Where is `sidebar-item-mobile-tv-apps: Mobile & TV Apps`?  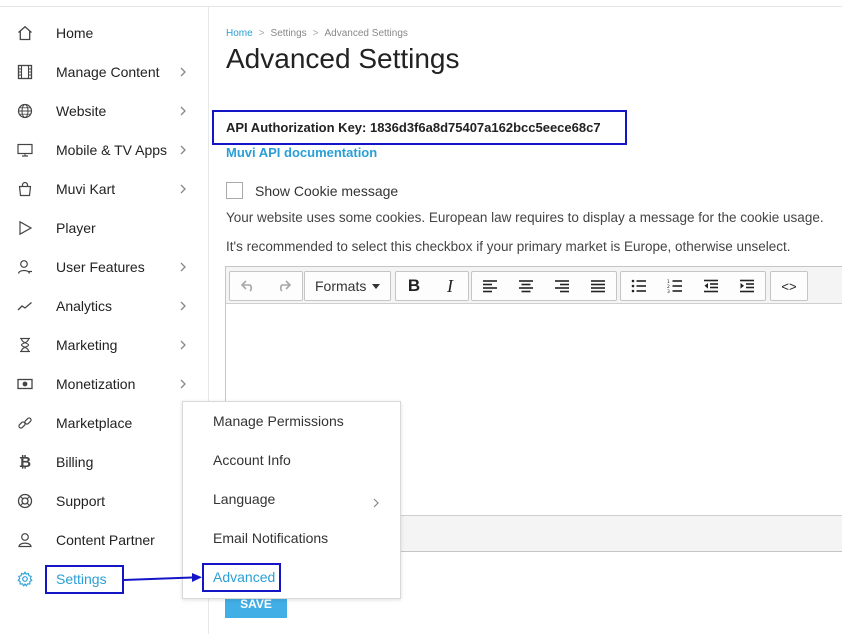
sidebar-item-mobile-tv-apps: Mobile & TV Apps is located at coordinates (104, 149).